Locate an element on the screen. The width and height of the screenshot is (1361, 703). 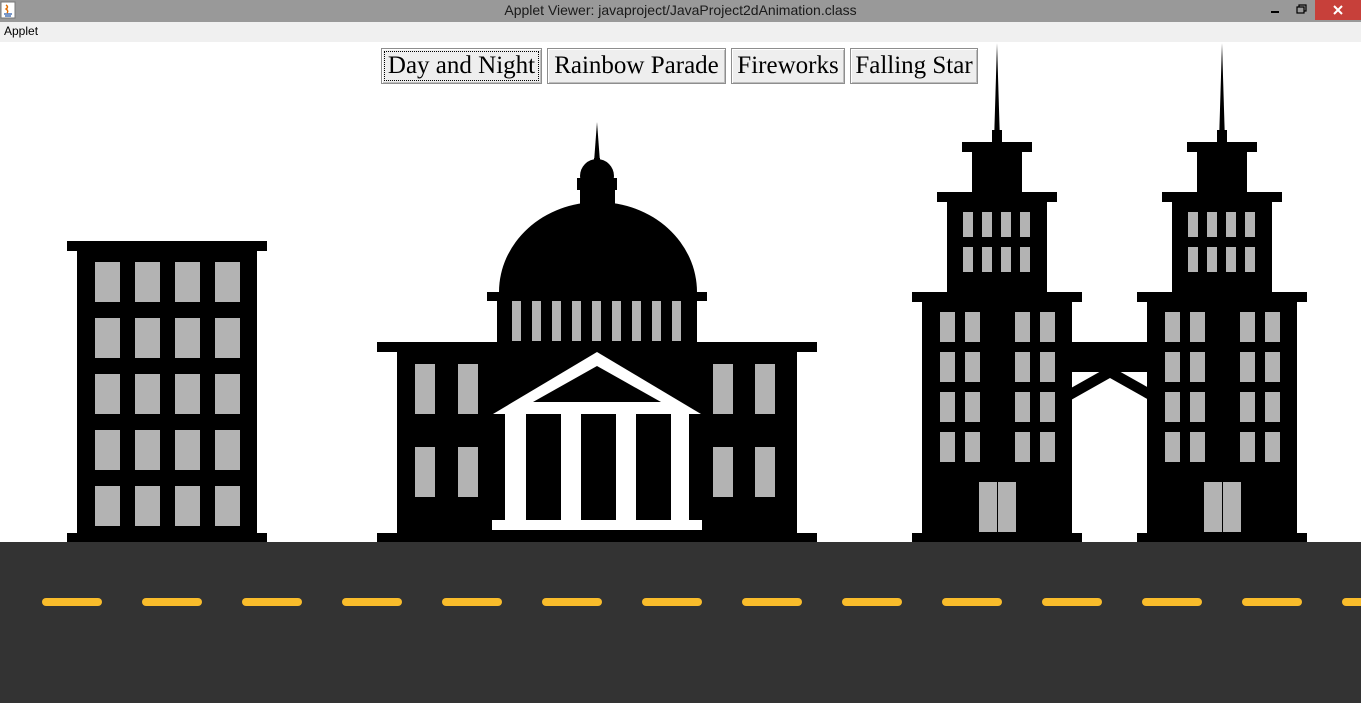
close-button is located at coordinates (1338, 10).